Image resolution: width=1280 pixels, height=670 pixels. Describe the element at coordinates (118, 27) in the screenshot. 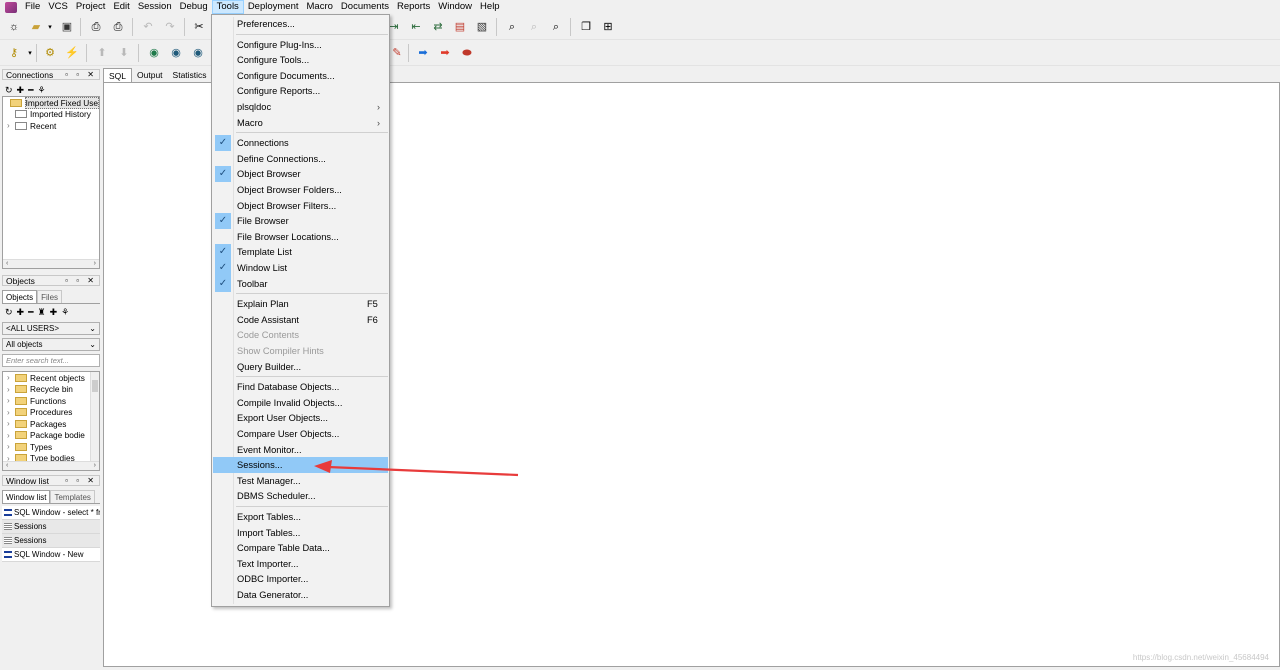

I see `print-preview-icon: ⎙` at that location.